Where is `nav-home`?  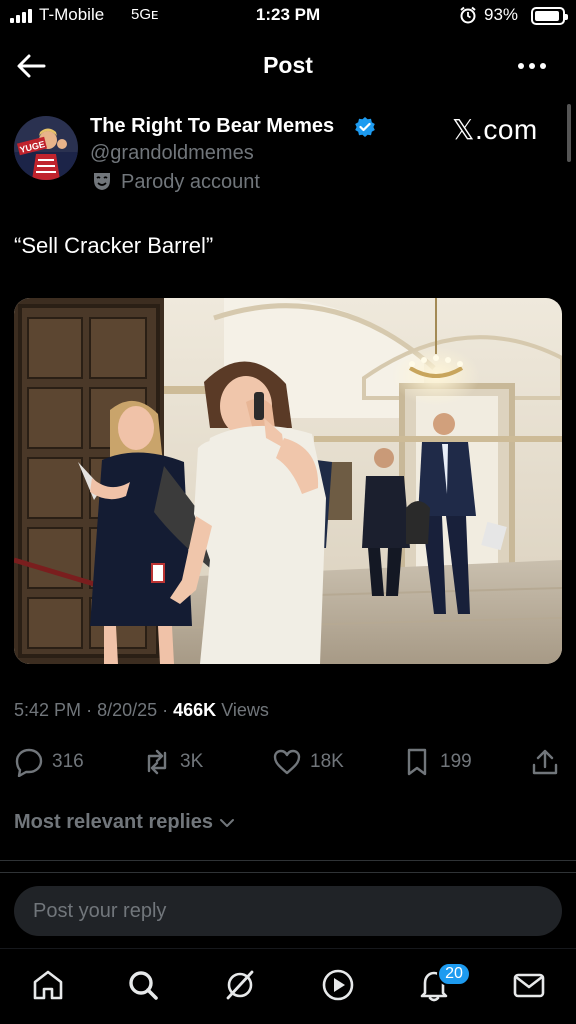 nav-home is located at coordinates (48, 985).